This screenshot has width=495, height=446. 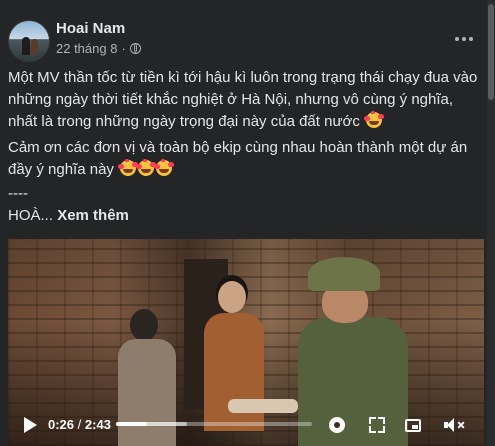 I want to click on scrollbar-thumb, so click(x=491, y=52).